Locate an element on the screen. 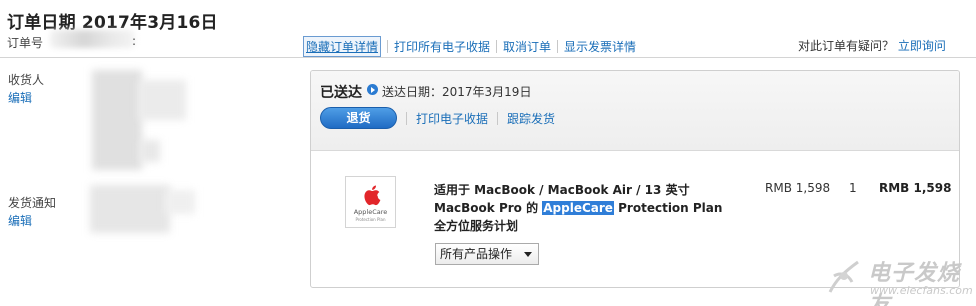 This screenshot has width=976, height=306. chevron-down-icon is located at coordinates (528, 254).